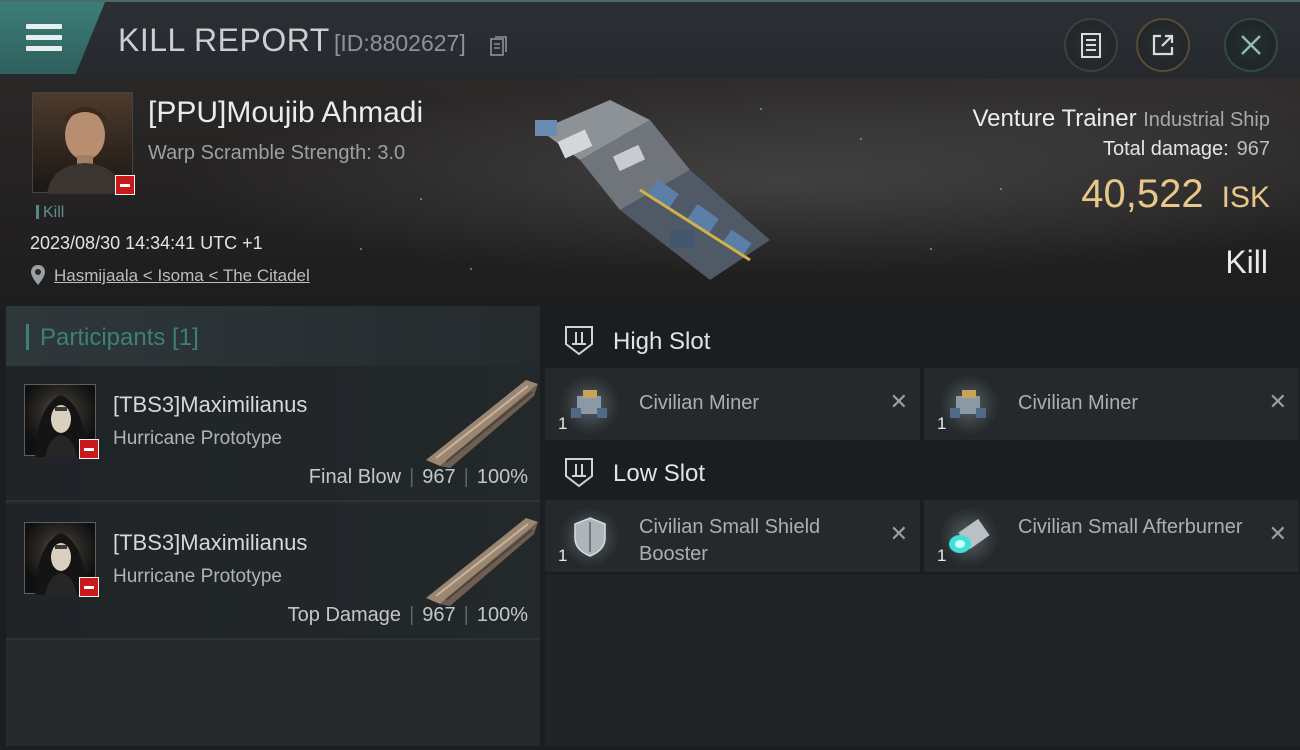 This screenshot has height=750, width=1300. I want to click on module-item: 1 Civilian Small Afterburner ✕, so click(1111, 536).